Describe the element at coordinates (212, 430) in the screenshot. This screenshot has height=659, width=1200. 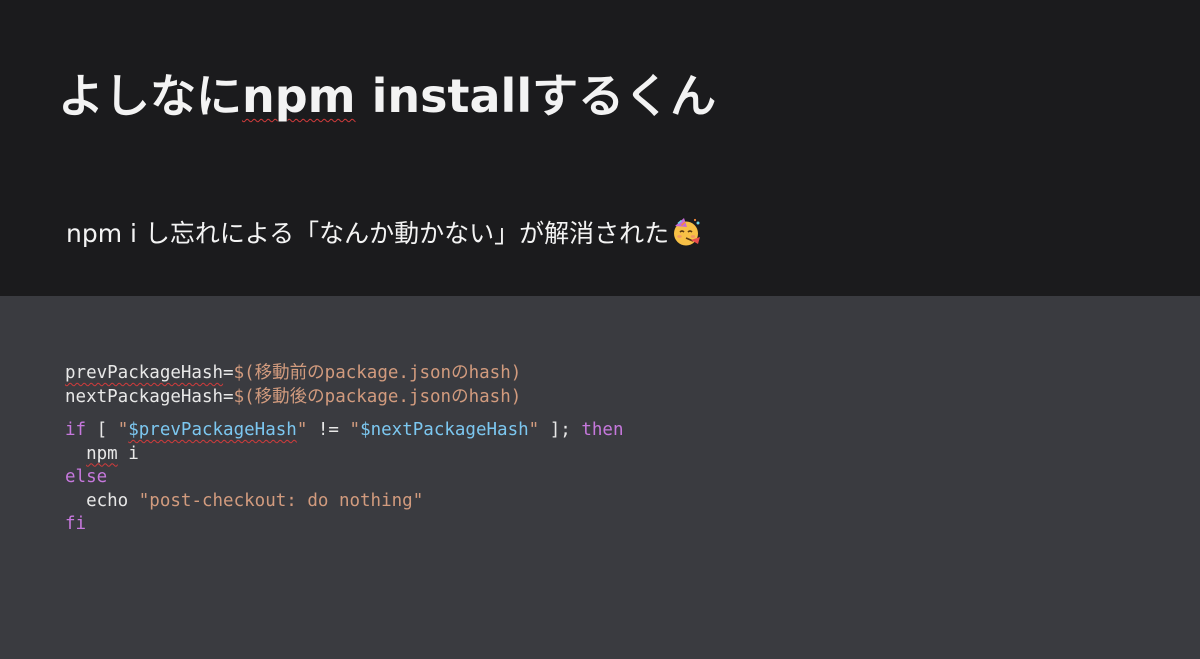
I see `variable-prev-hash: $prevPackageHash` at that location.